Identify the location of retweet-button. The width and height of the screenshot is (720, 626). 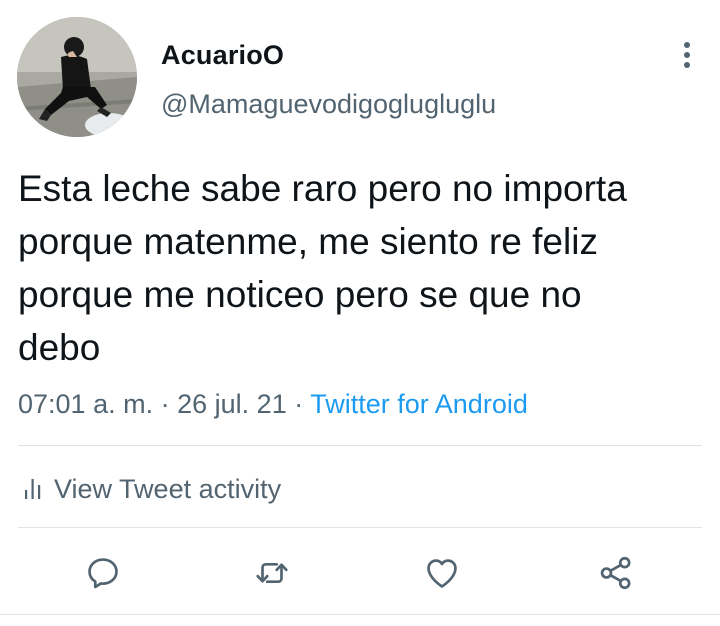
(272, 573).